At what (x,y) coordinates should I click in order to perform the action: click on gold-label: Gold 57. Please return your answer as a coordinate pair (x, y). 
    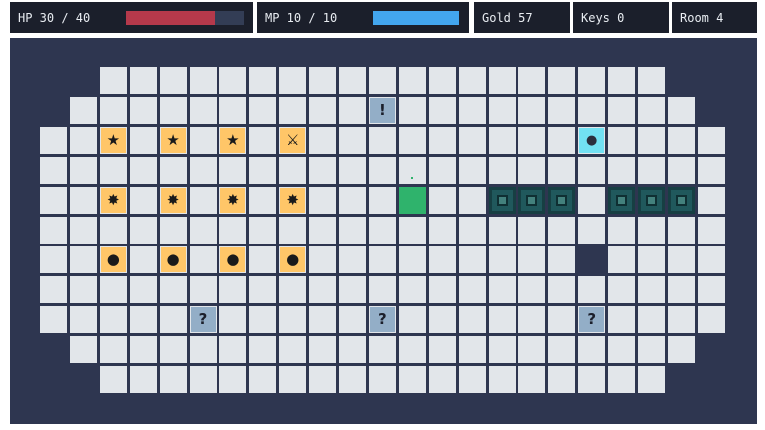
    Looking at the image, I should click on (507, 18).